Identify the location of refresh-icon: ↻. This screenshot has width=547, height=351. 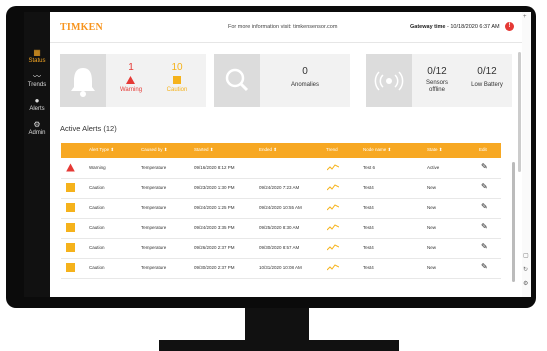
(525, 269).